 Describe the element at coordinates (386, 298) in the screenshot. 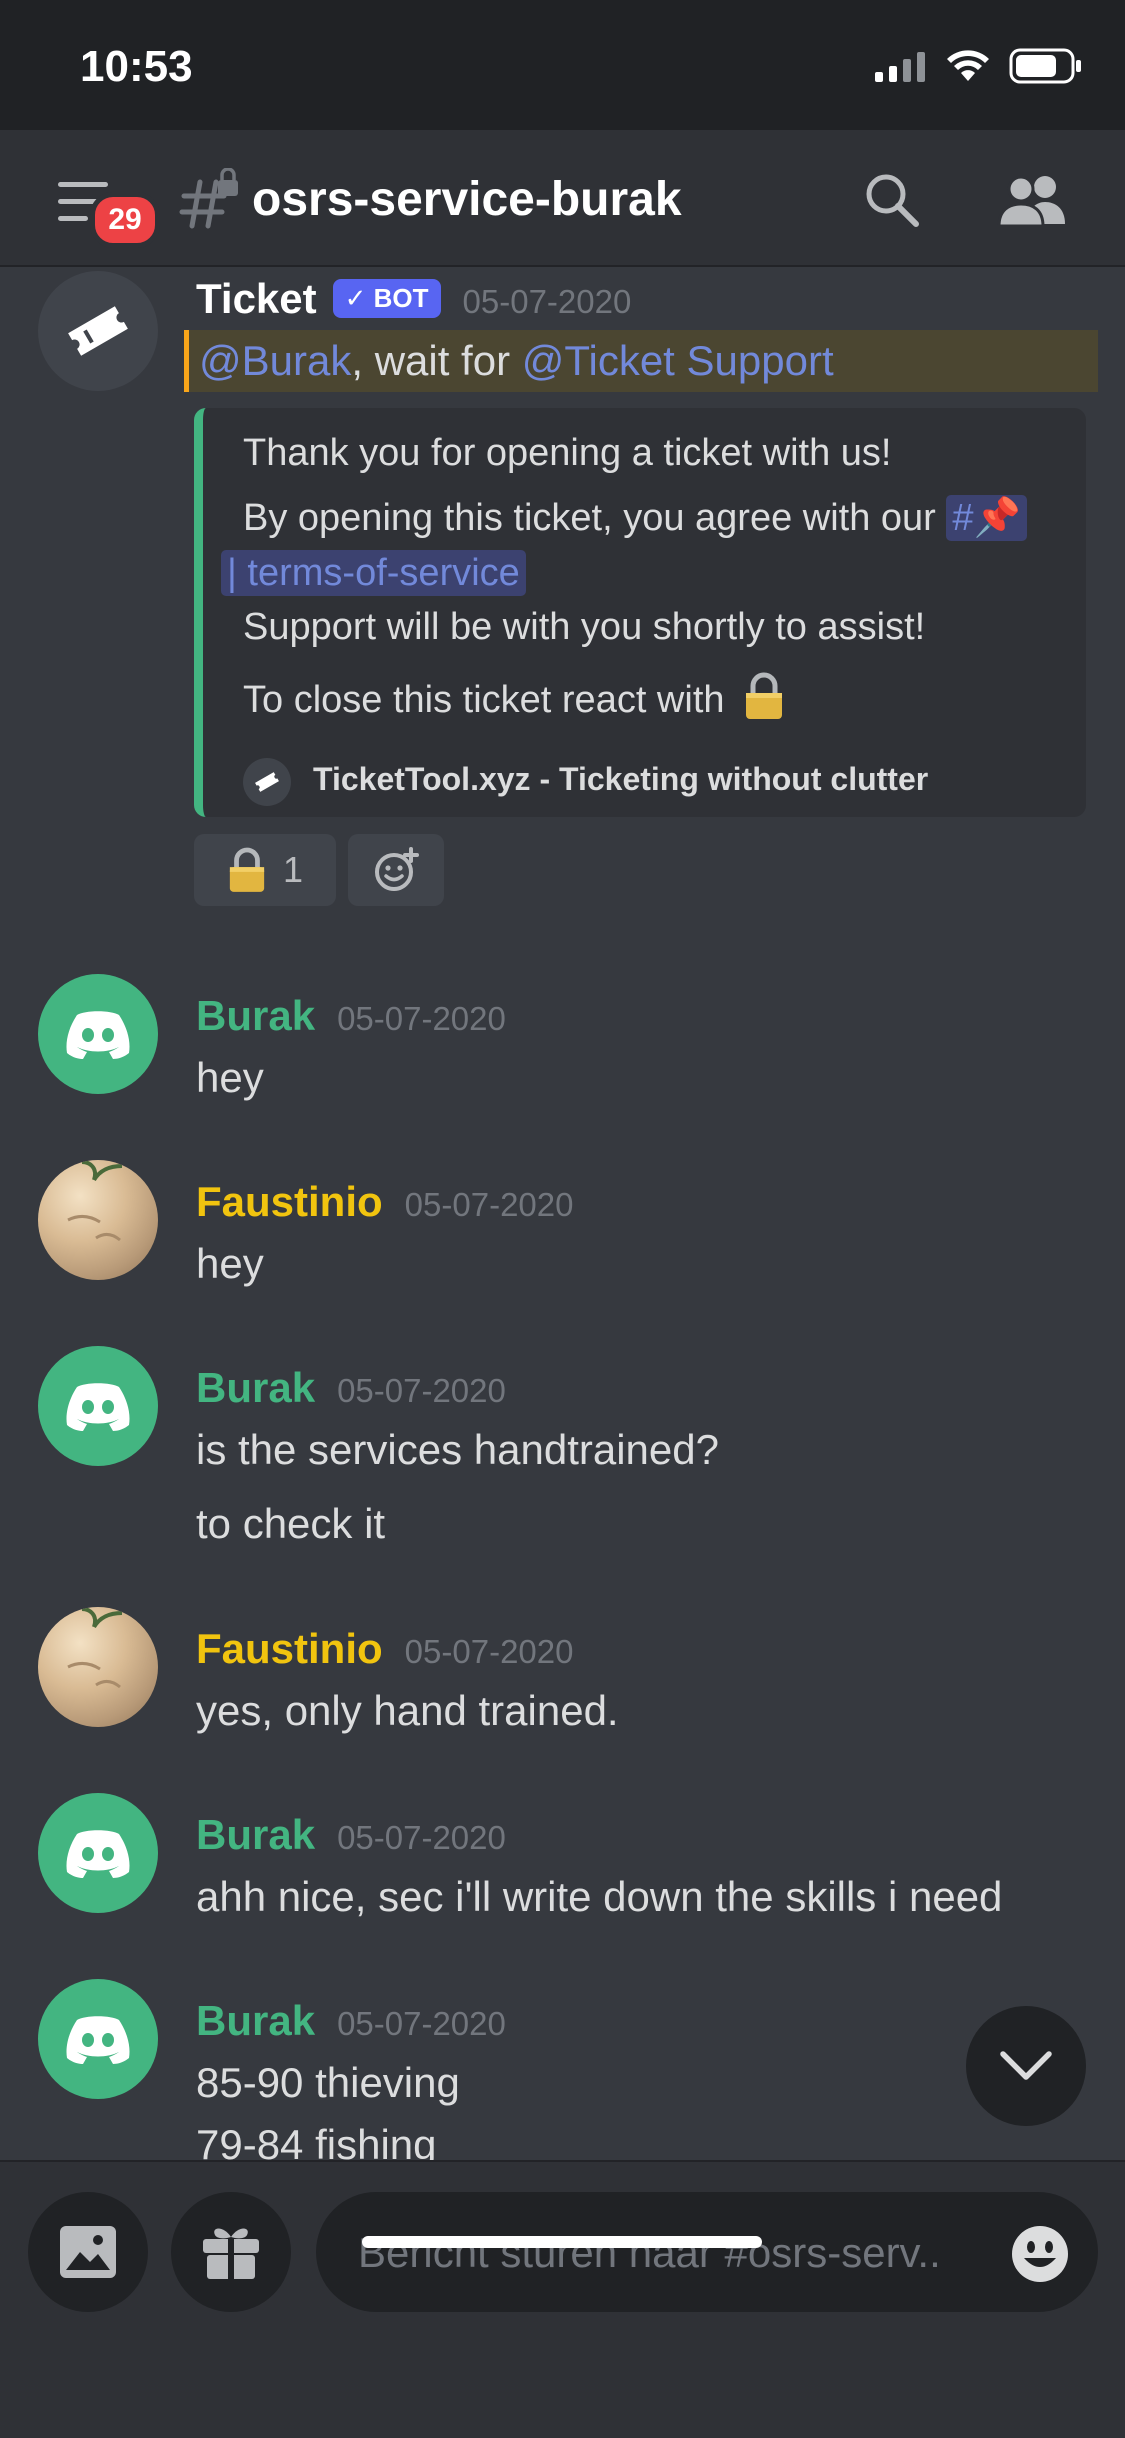

I see `bot-badge: ✓ BOT` at that location.